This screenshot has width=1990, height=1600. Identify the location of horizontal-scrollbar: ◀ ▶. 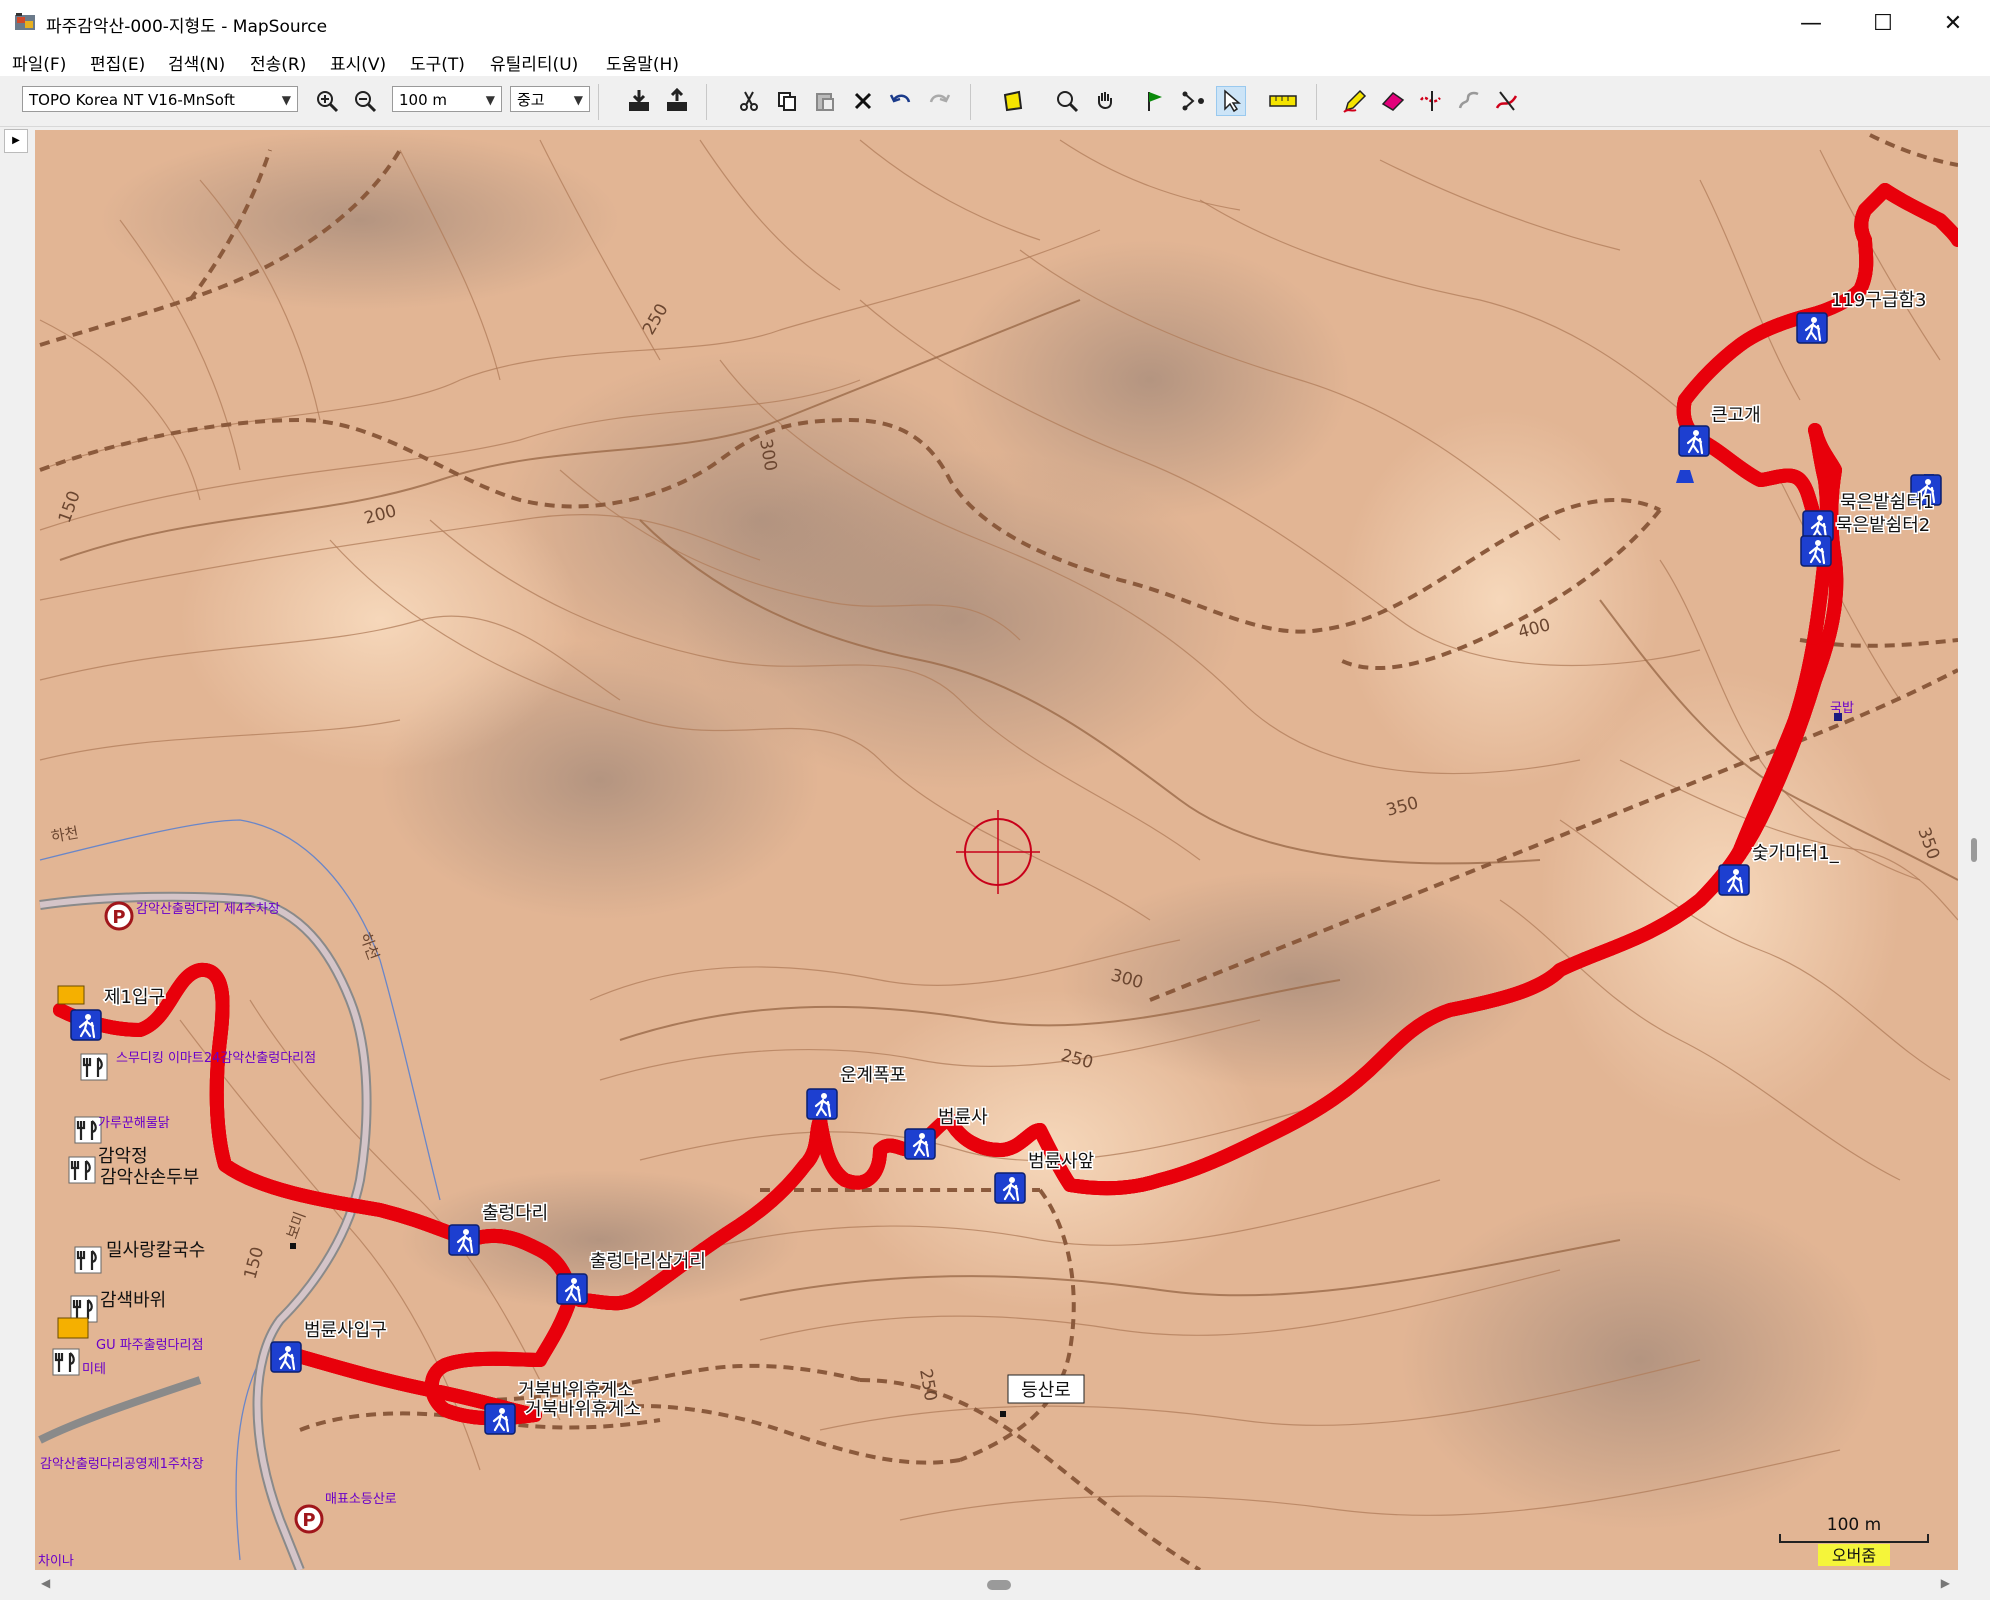
(996, 1585).